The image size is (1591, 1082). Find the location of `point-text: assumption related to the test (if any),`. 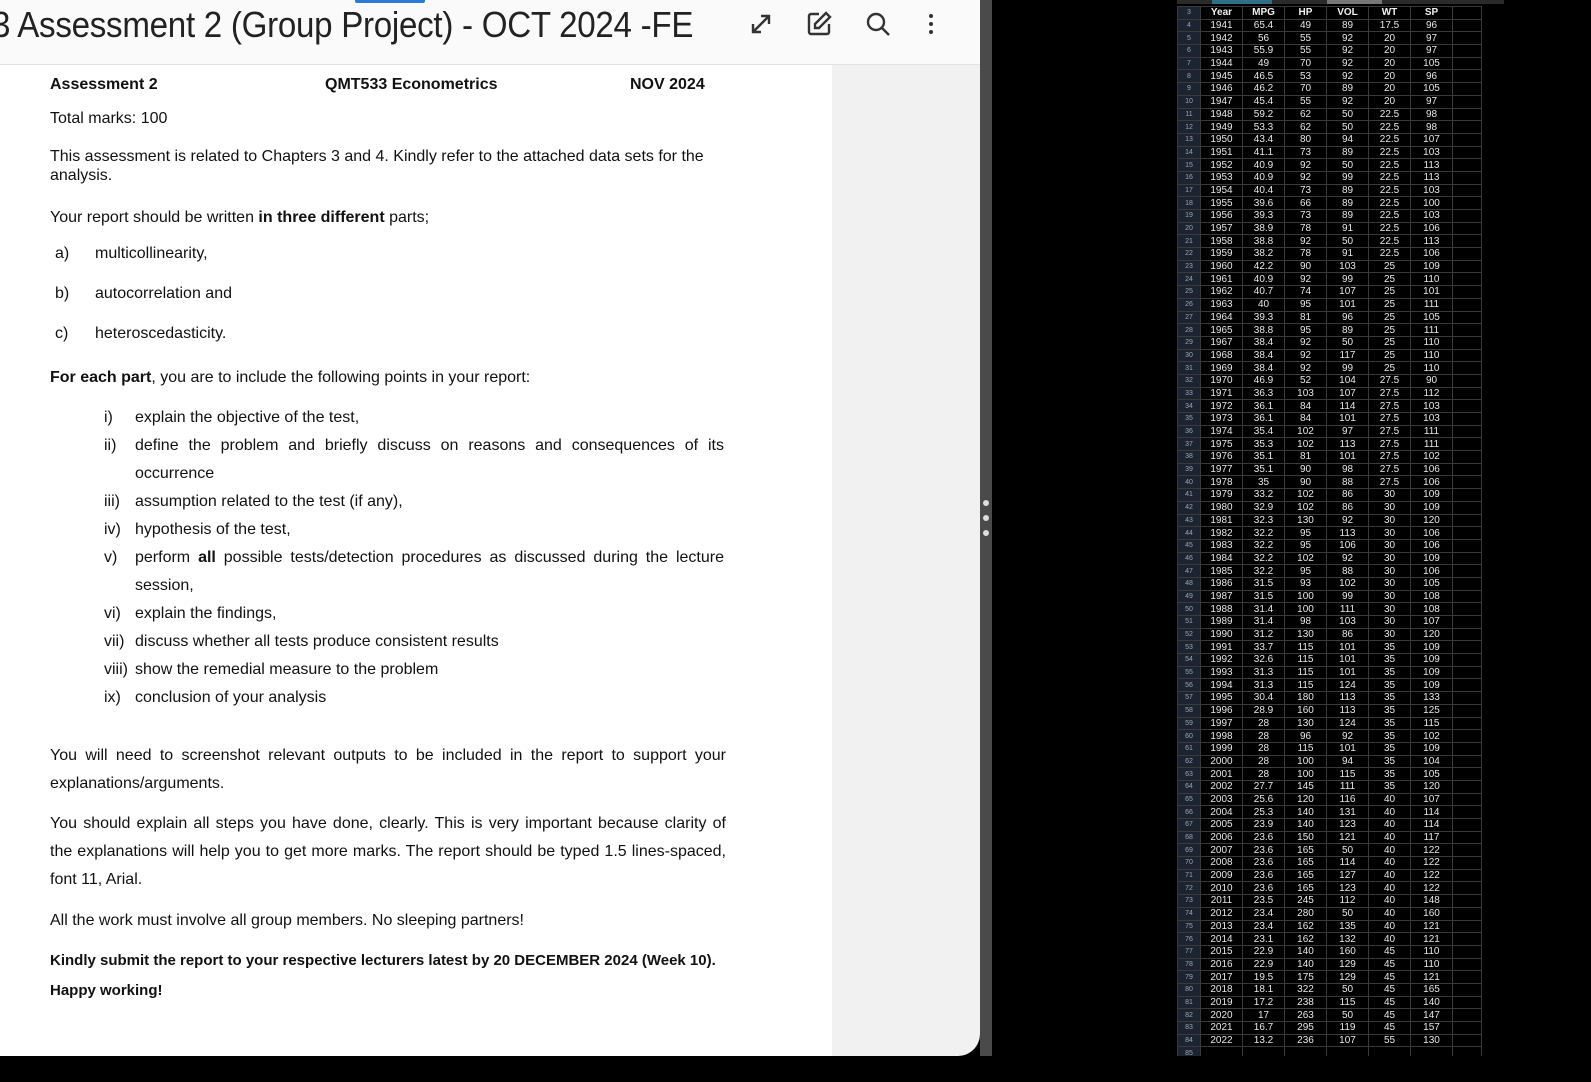

point-text: assumption related to the test (if any), is located at coordinates (269, 501).